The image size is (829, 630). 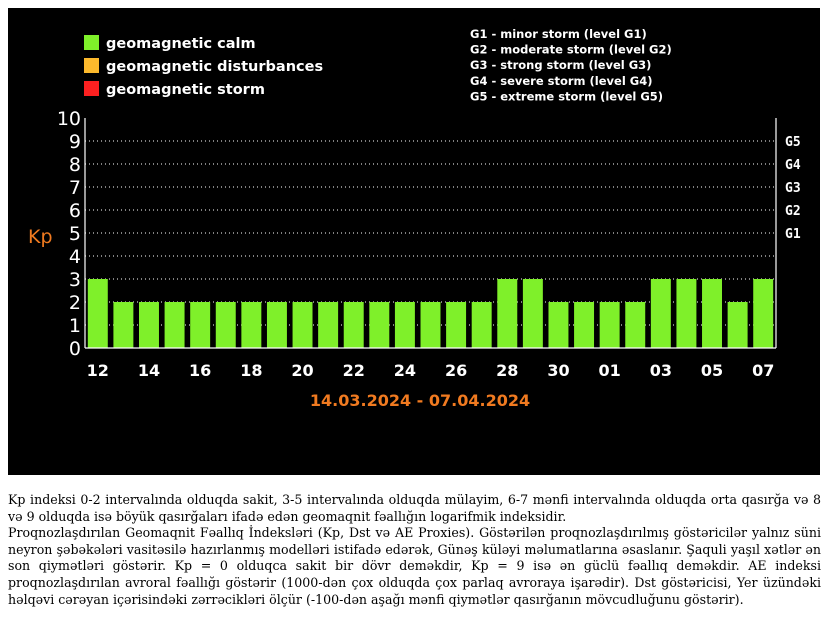 I want to click on storm-level-item: G1 - minor storm (level G1), so click(x=558, y=34).